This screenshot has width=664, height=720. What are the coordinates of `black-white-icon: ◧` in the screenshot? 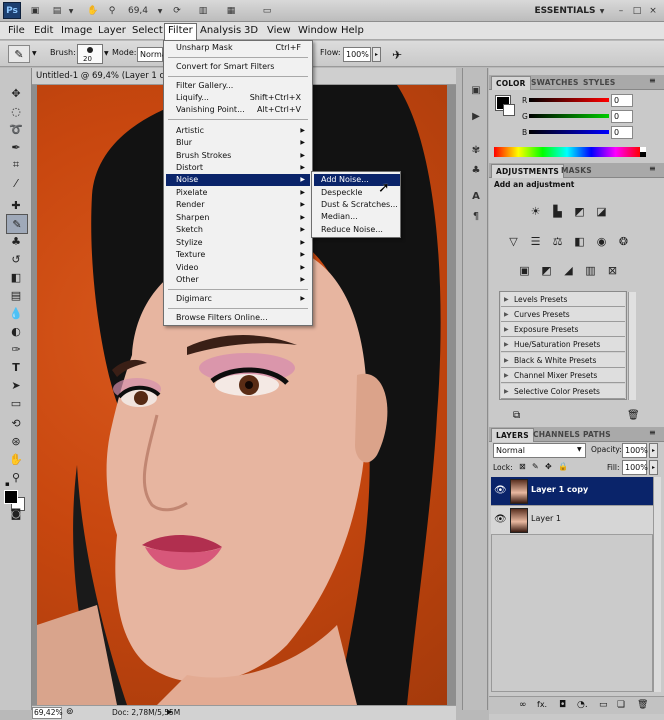 It's located at (579, 241).